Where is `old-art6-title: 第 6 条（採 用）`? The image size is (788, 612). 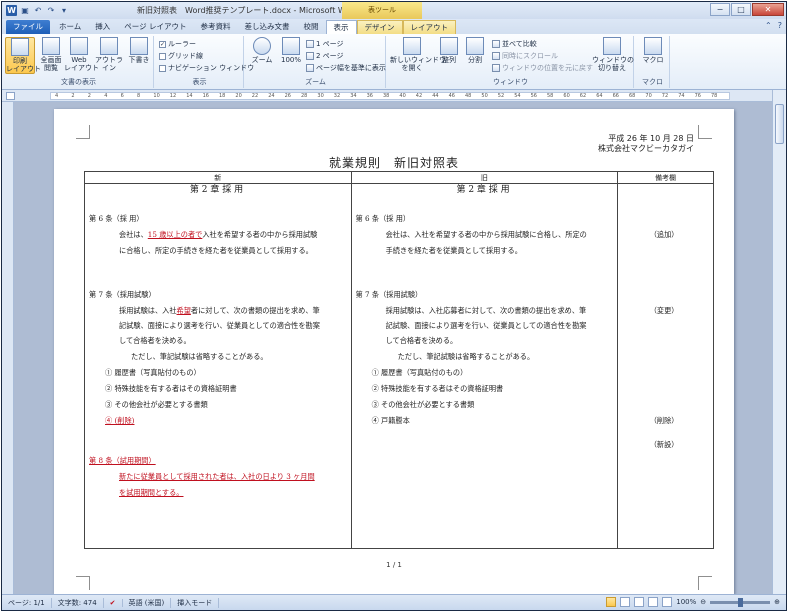
old-art6-title: 第 6 条（採 用） is located at coordinates (383, 218).